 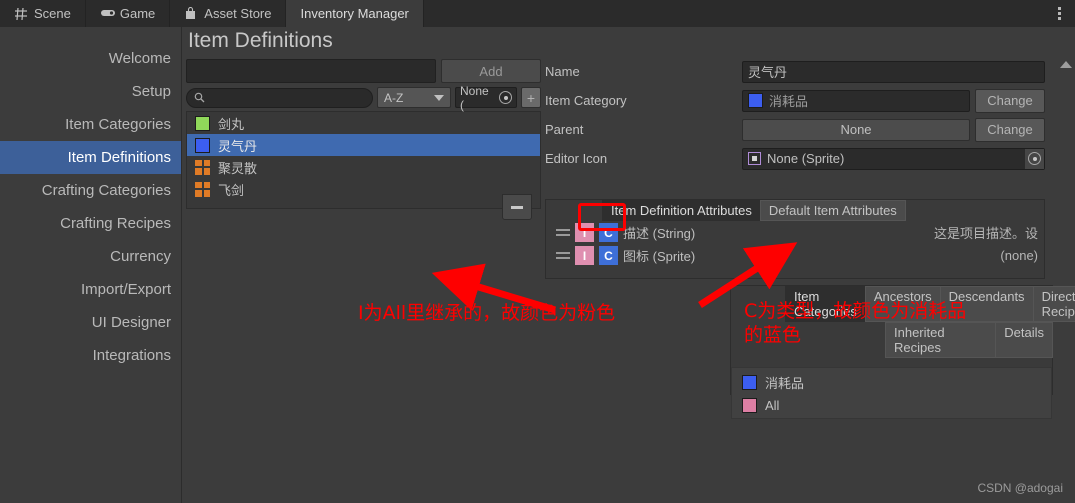 I want to click on tab-asset-store: Asset Store, so click(x=228, y=13).